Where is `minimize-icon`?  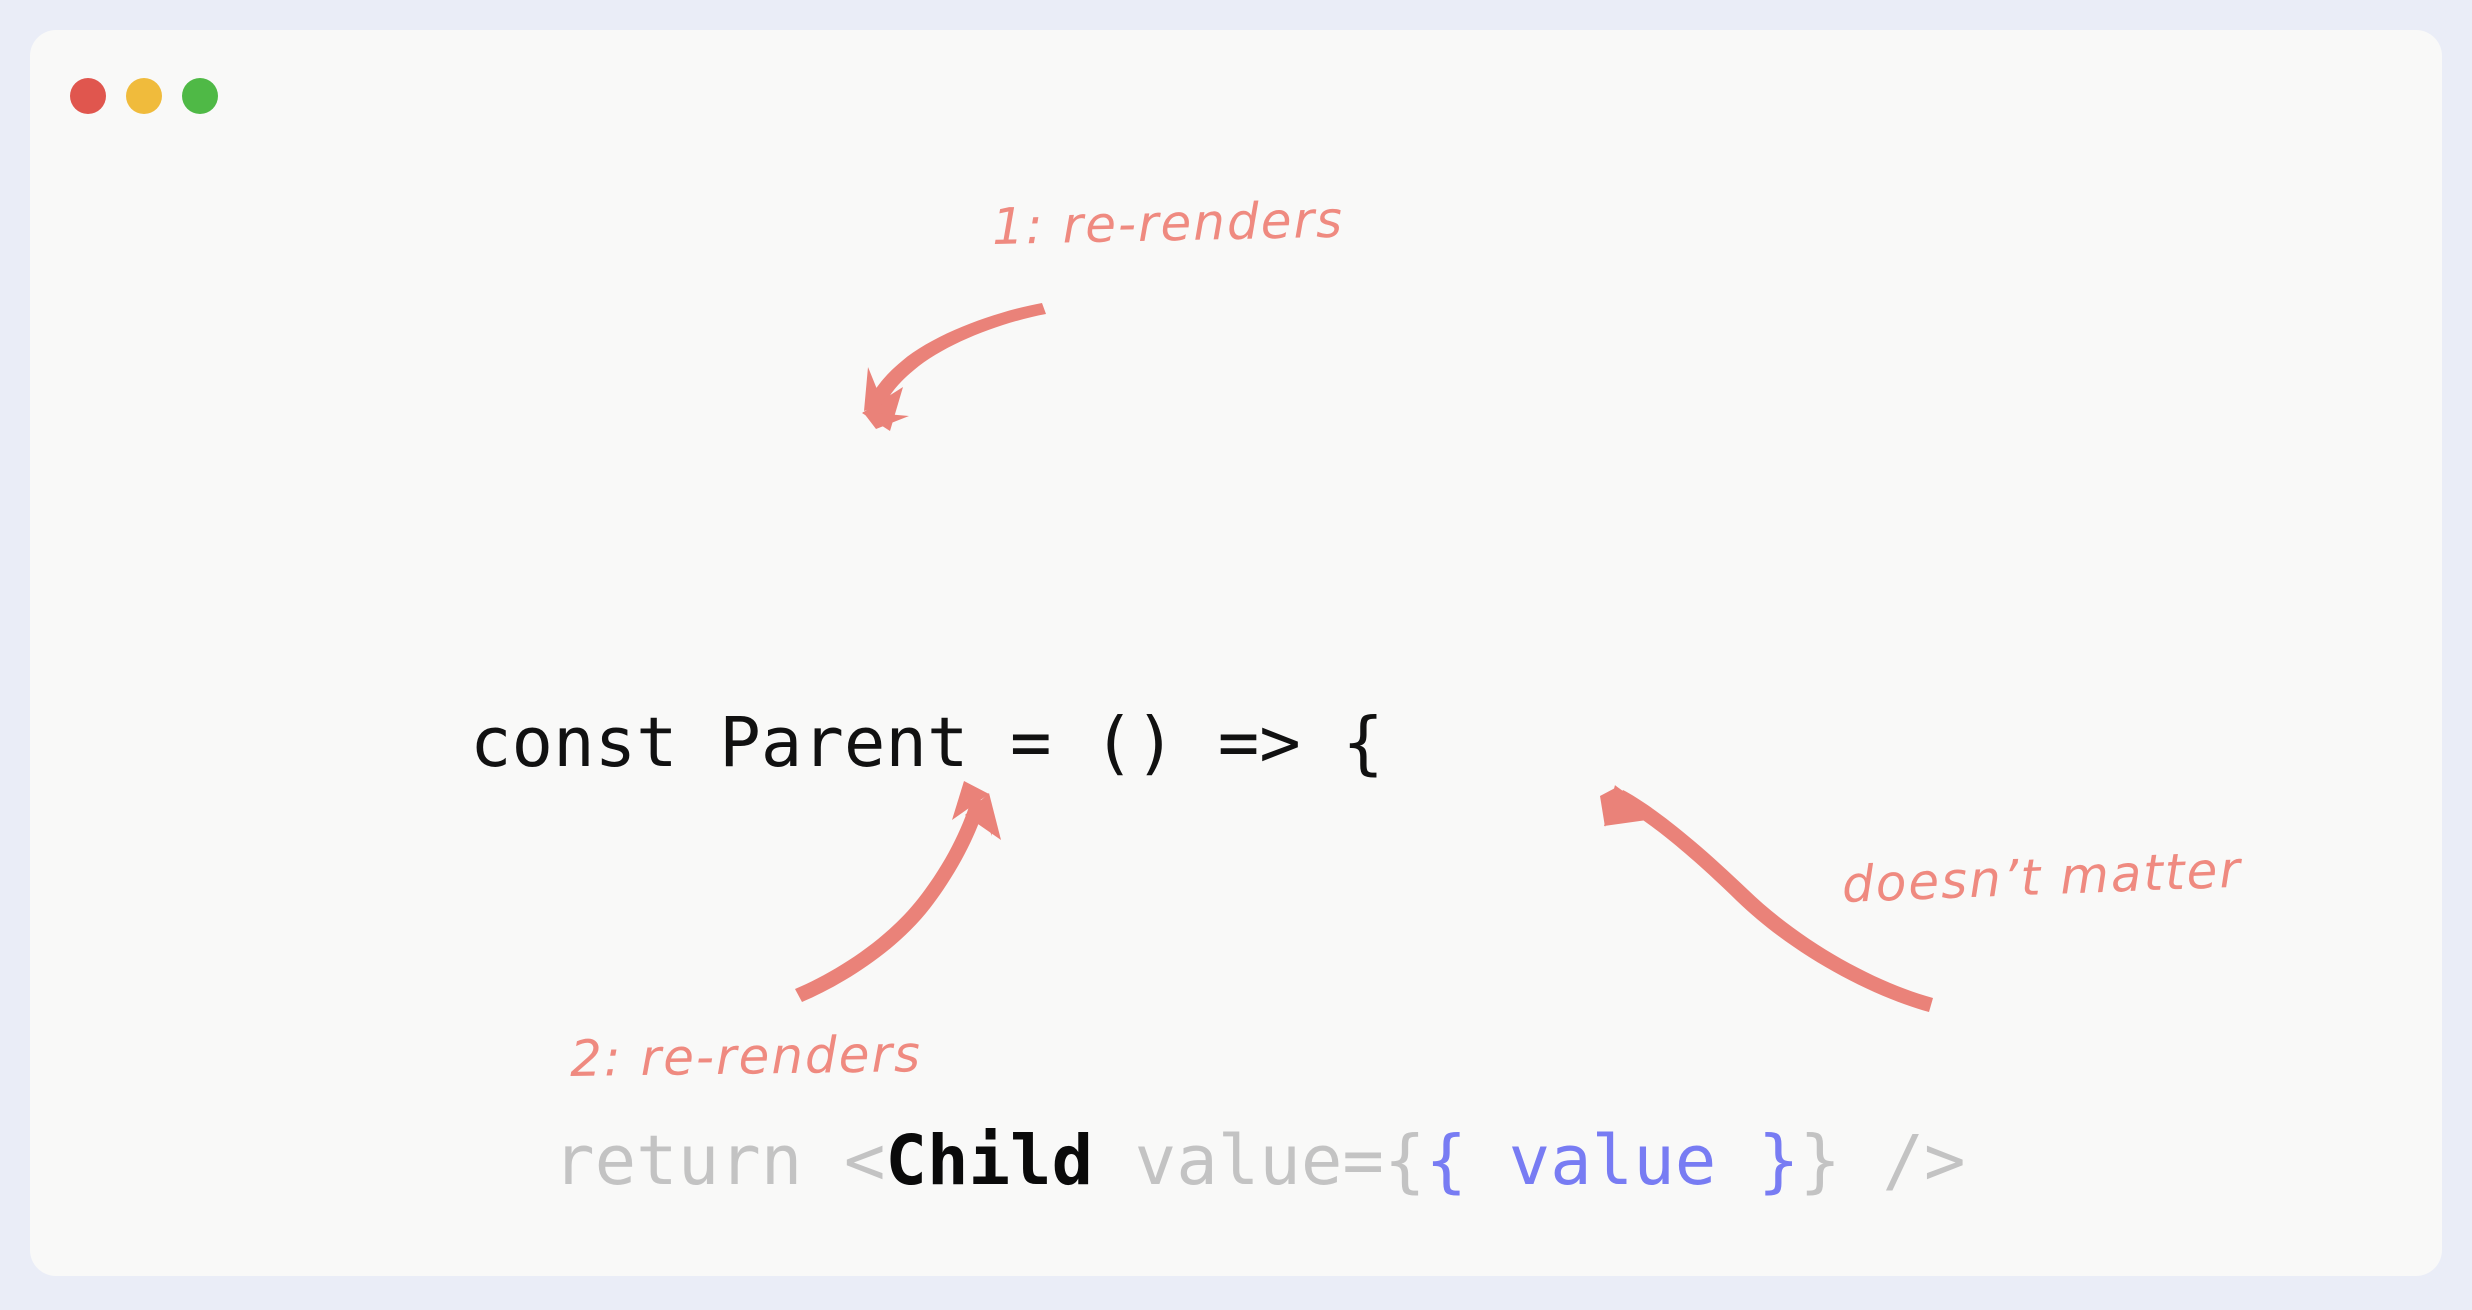 minimize-icon is located at coordinates (144, 96).